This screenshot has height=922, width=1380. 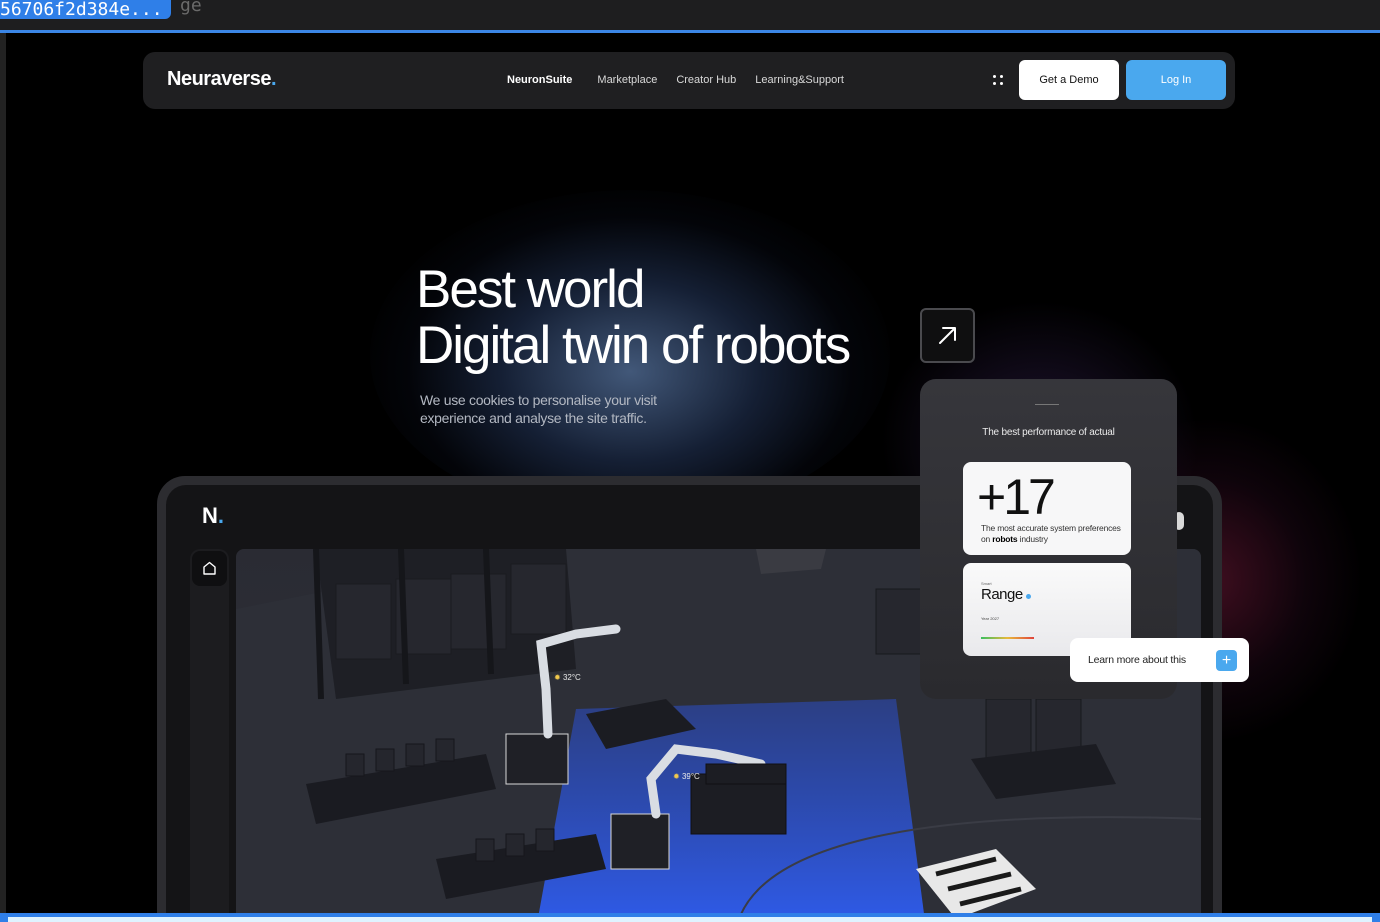 What do you see at coordinates (1032, 539) in the screenshot?
I see `stat-desc-text-end: industry` at bounding box center [1032, 539].